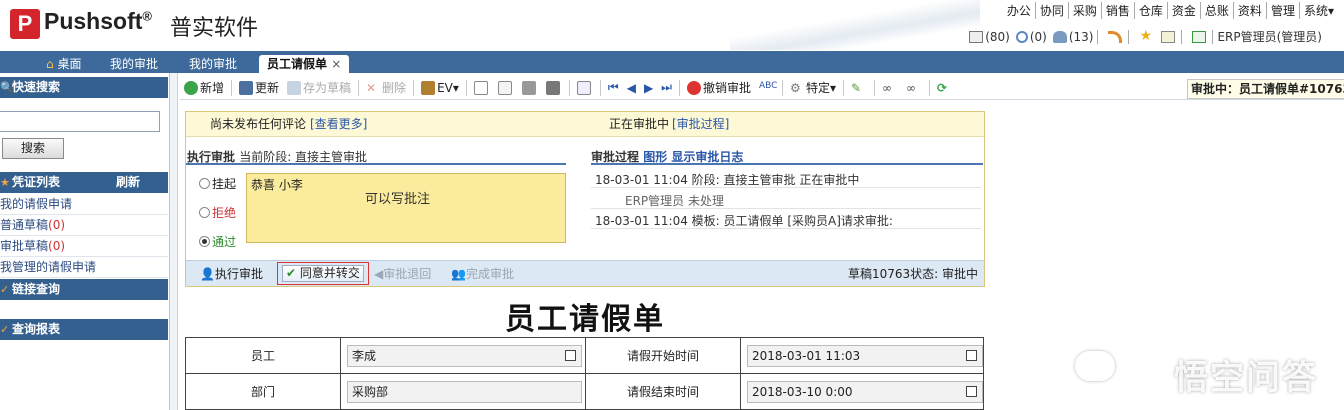  Describe the element at coordinates (1021, 36) in the screenshot. I see `clock-icon` at that location.